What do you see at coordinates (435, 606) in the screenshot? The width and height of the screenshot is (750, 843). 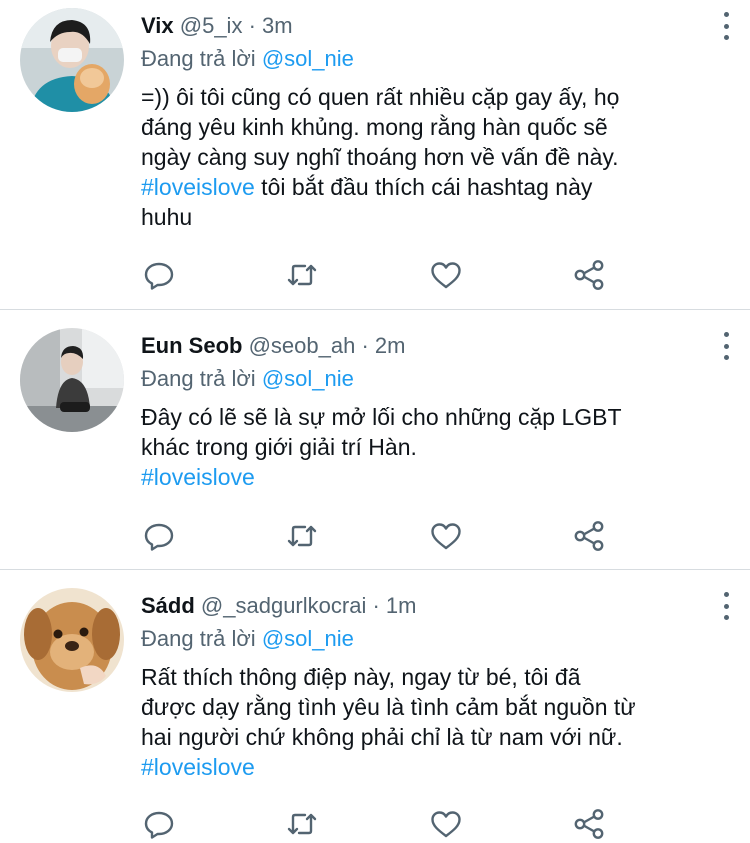 I see `tweet-header: Sádd @_sadgurlkocrai · 1m` at bounding box center [435, 606].